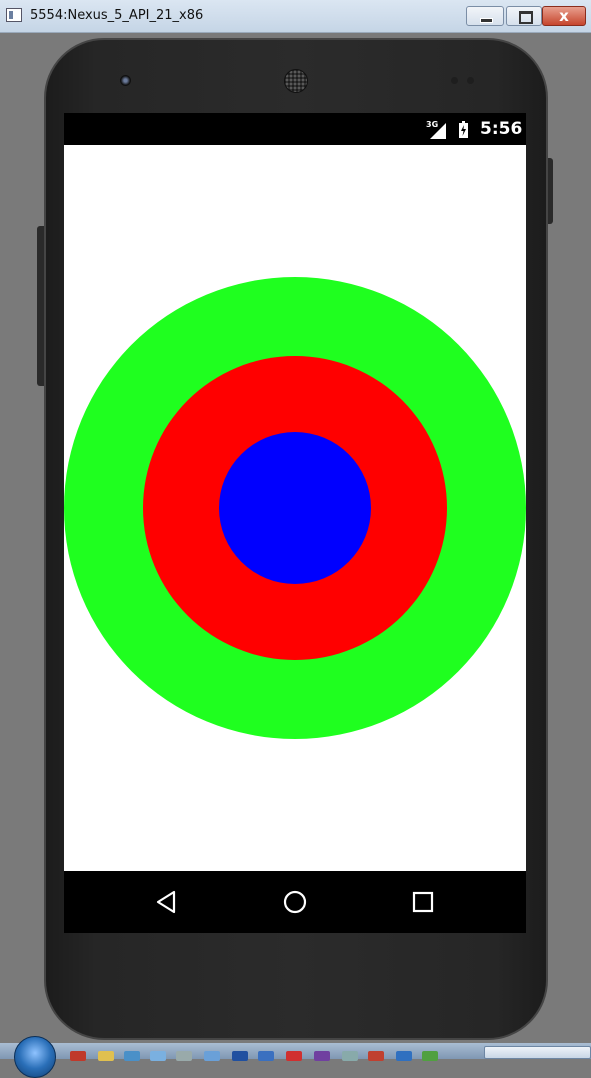  Describe the element at coordinates (438, 131) in the screenshot. I see `cell-signal-icon` at that location.